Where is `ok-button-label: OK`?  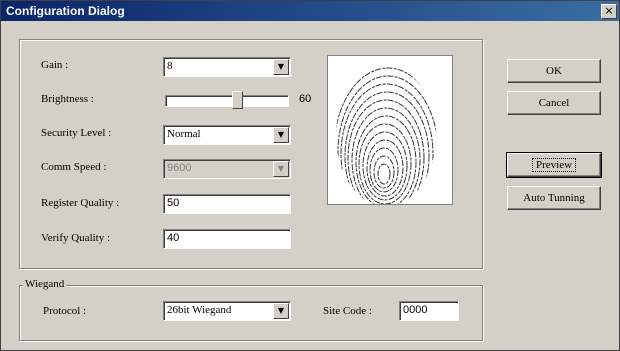 ok-button-label: OK is located at coordinates (554, 71).